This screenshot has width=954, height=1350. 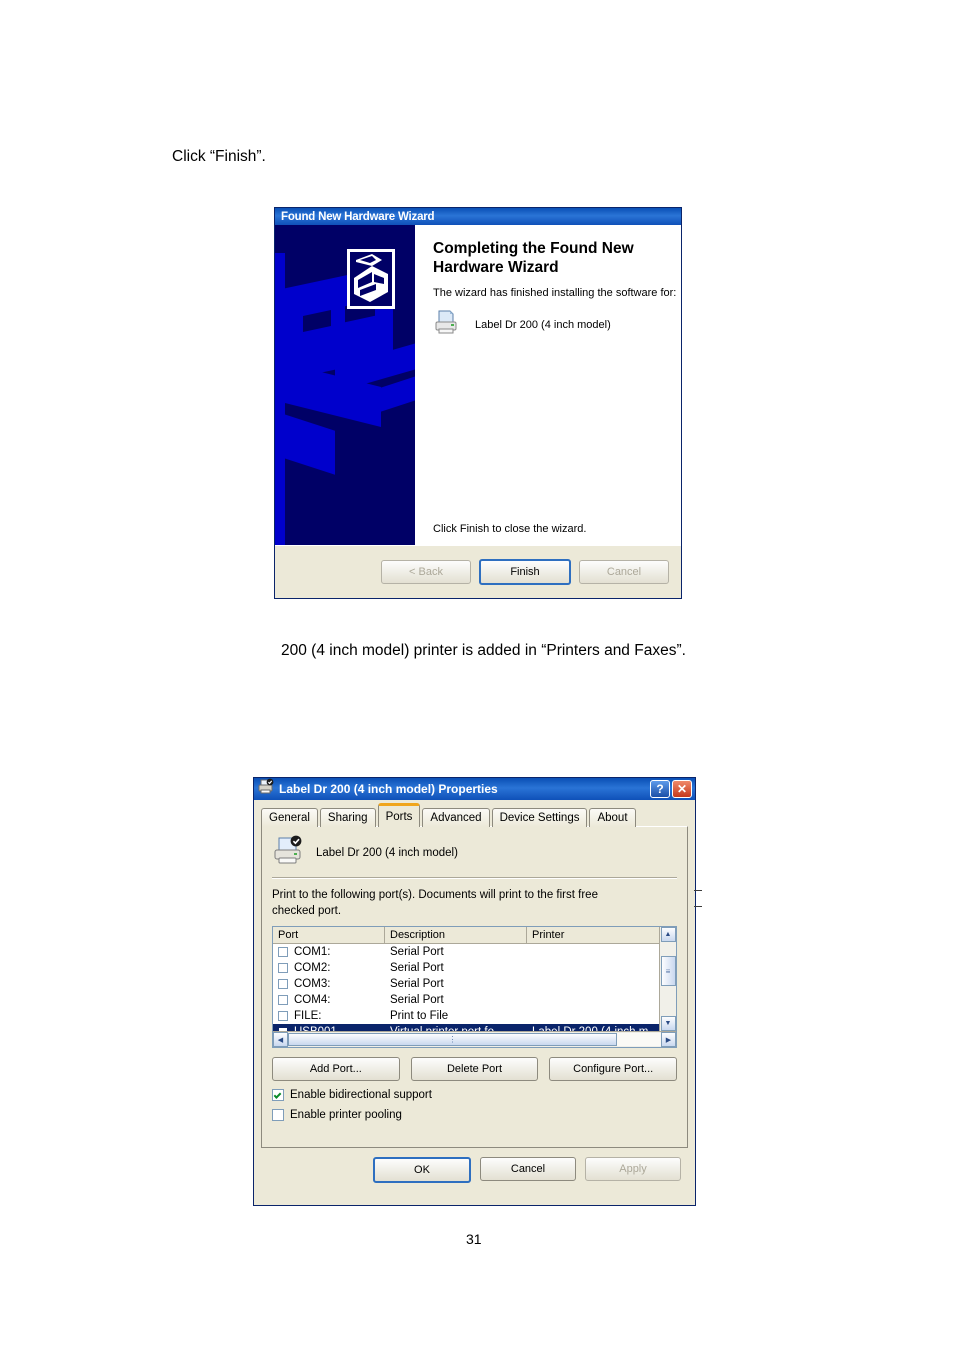 I want to click on port-name: COM4:, so click(x=312, y=1000).